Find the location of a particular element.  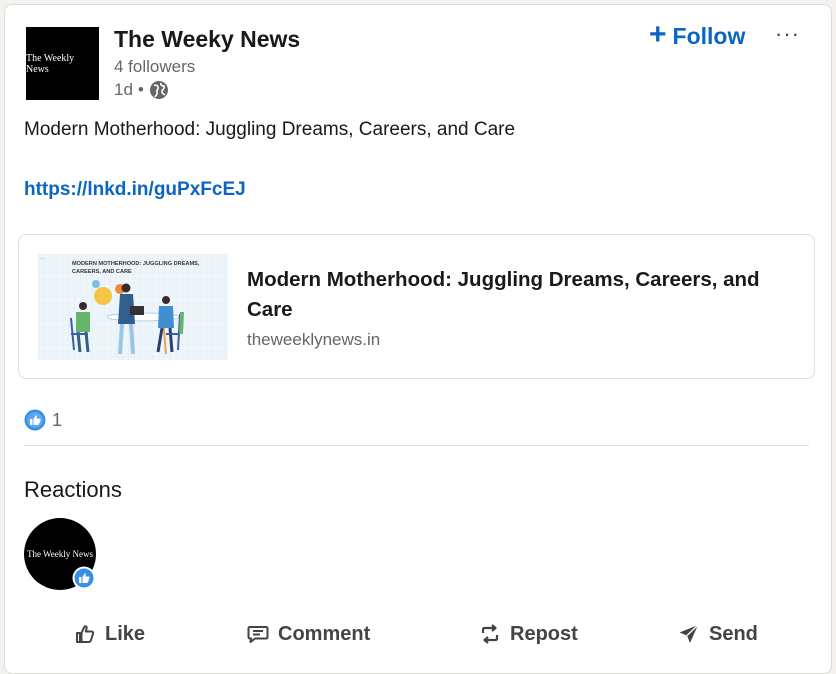

more-icon: ··· is located at coordinates (787, 34).